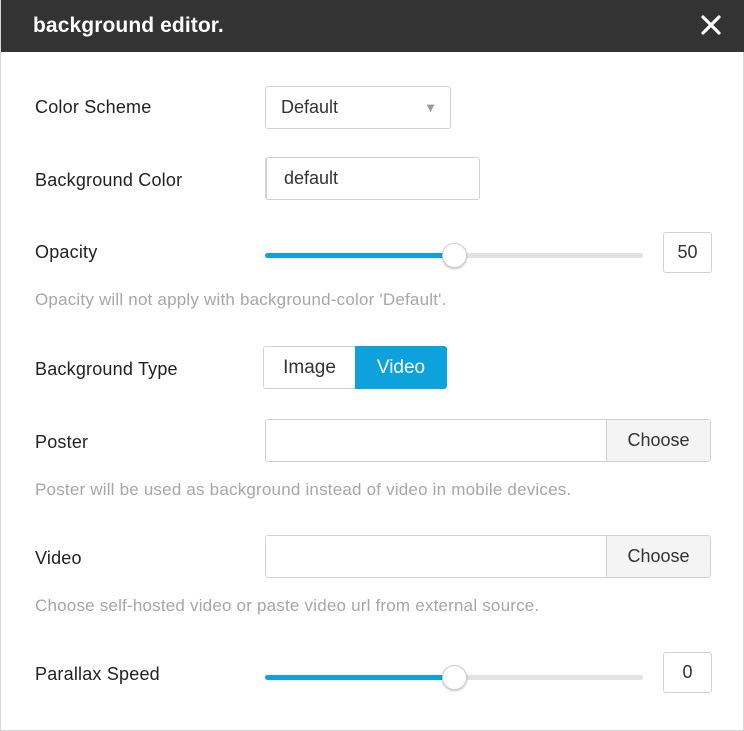  Describe the element at coordinates (436, 440) in the screenshot. I see `poster-input` at that location.